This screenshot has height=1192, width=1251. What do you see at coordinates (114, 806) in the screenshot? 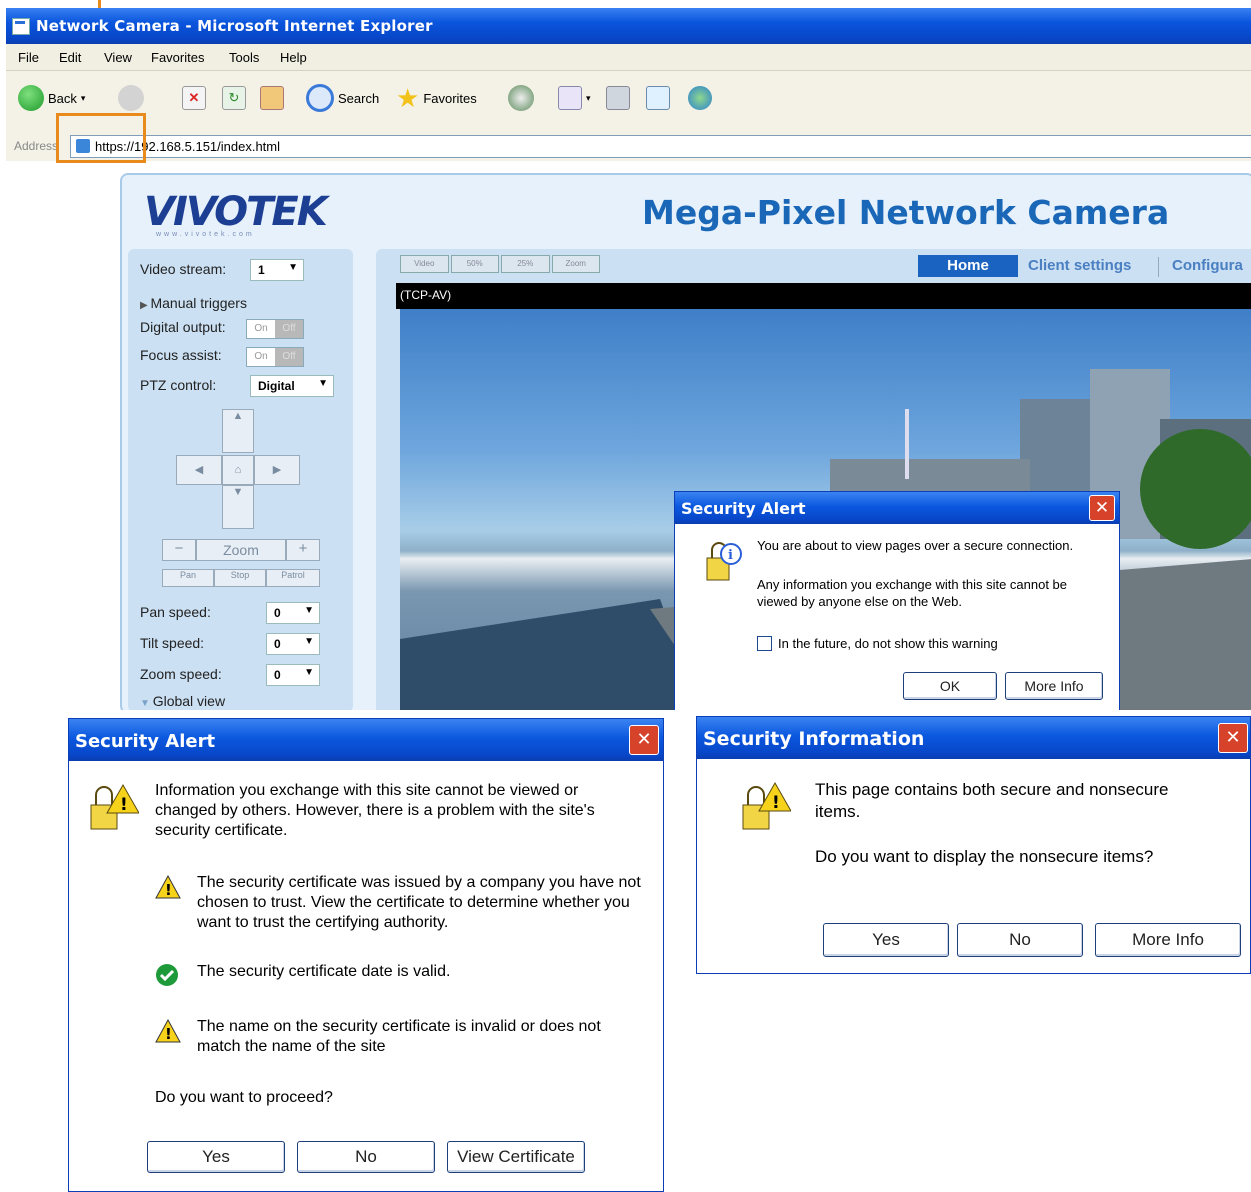
I see `lock-warning-icon: !` at bounding box center [114, 806].